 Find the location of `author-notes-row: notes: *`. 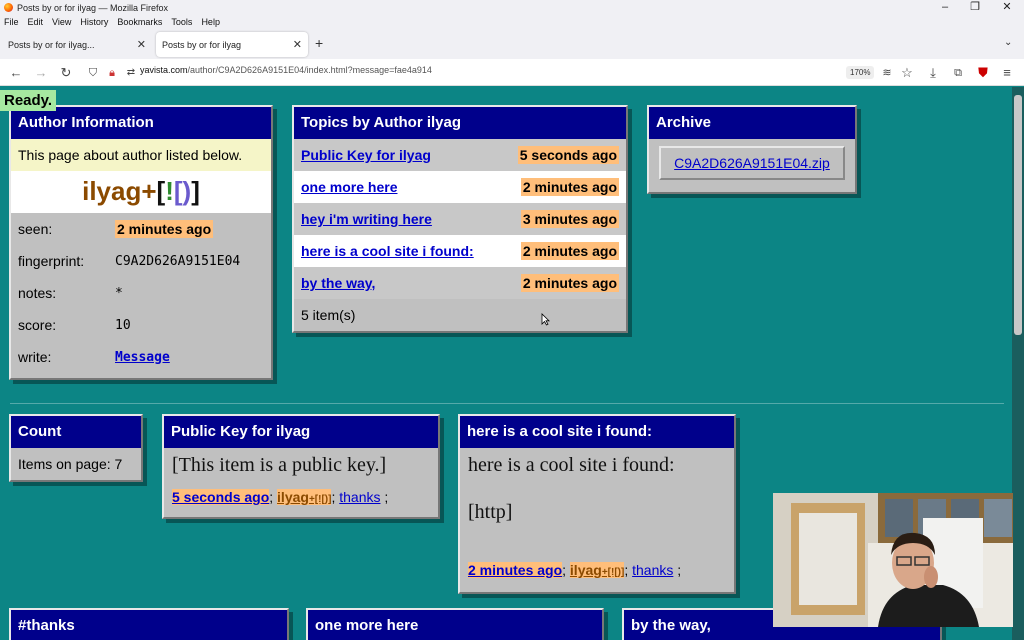

author-notes-row: notes: * is located at coordinates (141, 293).